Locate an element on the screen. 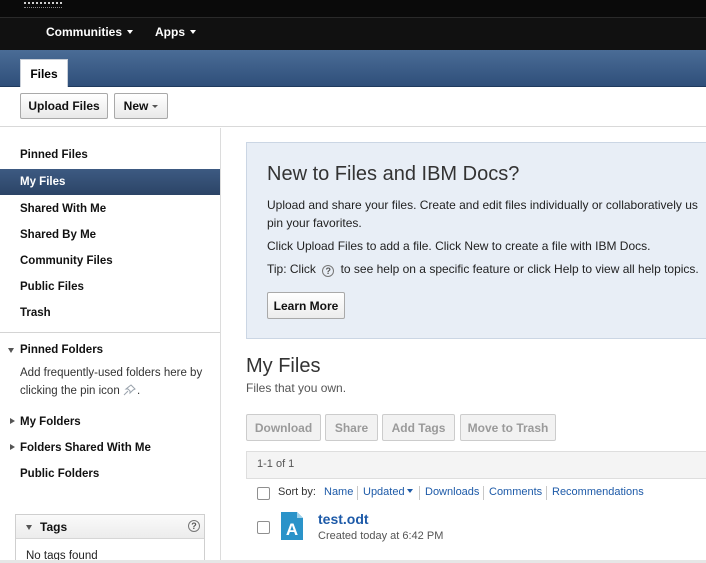 The height and width of the screenshot is (563, 706). share-button: Share is located at coordinates (351, 427).